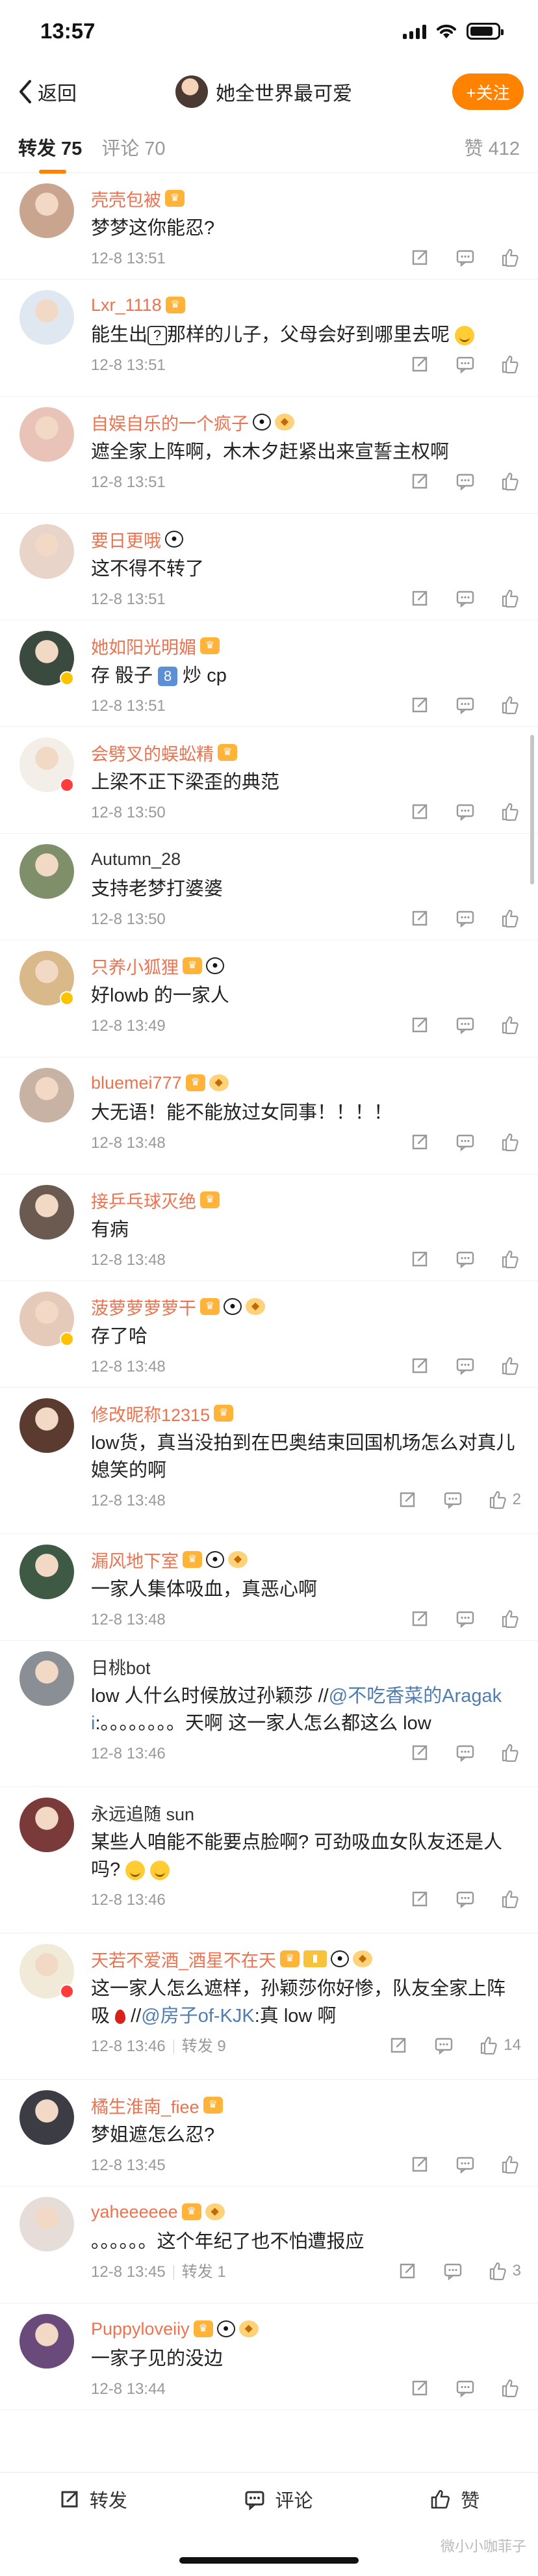  I want to click on username: Autumn_28, so click(136, 860).